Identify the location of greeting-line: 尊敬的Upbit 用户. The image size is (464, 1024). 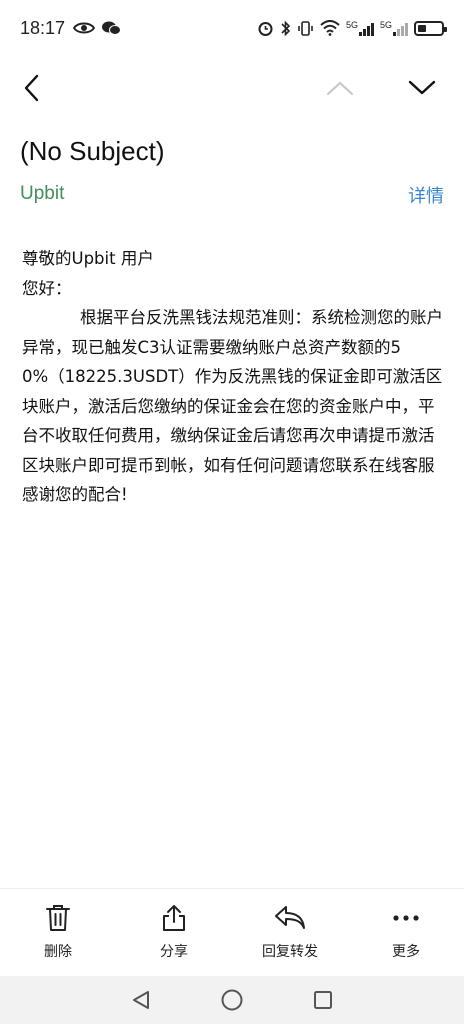
(88, 258).